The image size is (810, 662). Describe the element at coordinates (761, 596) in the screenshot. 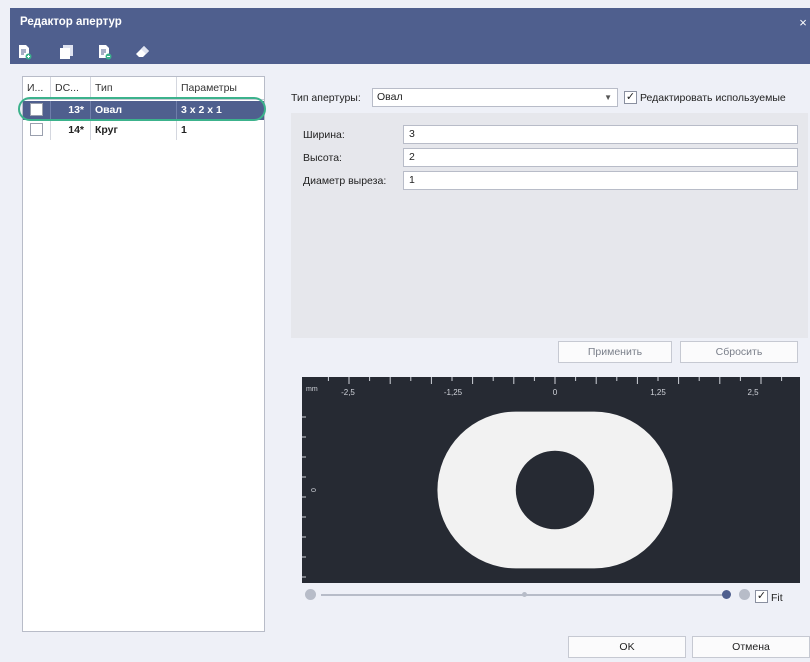

I see `fit-checkbox: ✓` at that location.